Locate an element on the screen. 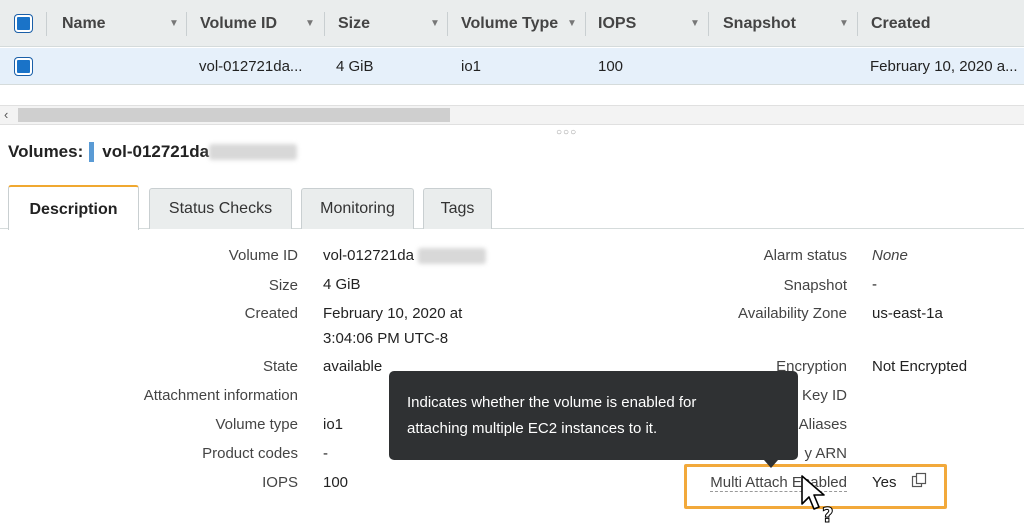 This screenshot has height=532, width=1024. field-label-availability-zone: Availability Zone is located at coordinates (792, 313).